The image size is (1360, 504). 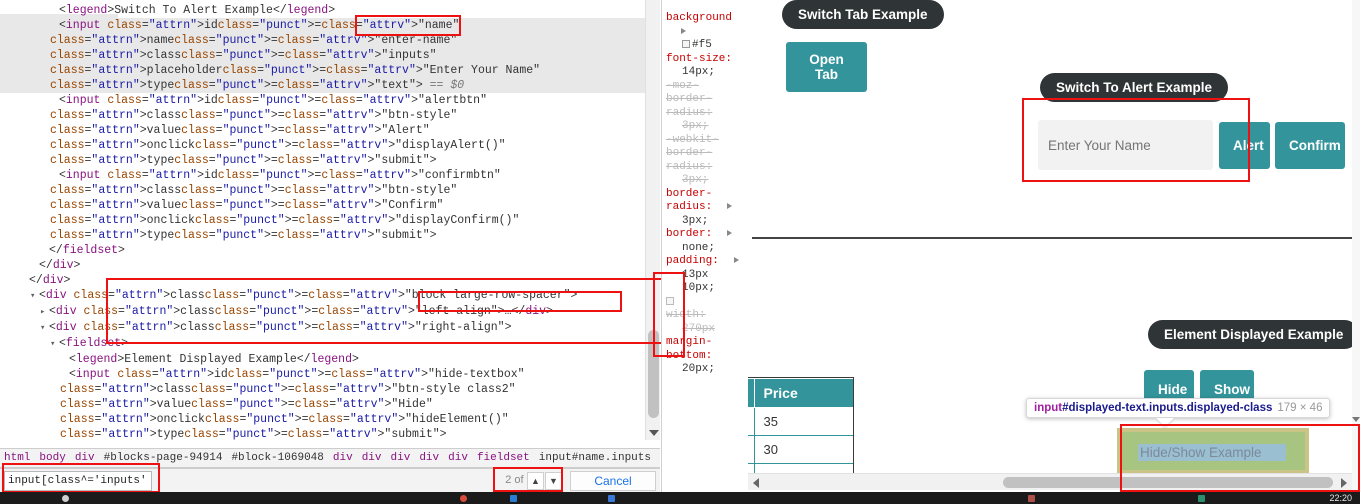 What do you see at coordinates (1168, 482) in the screenshot?
I see `page-hscrollbar-thumb` at bounding box center [1168, 482].